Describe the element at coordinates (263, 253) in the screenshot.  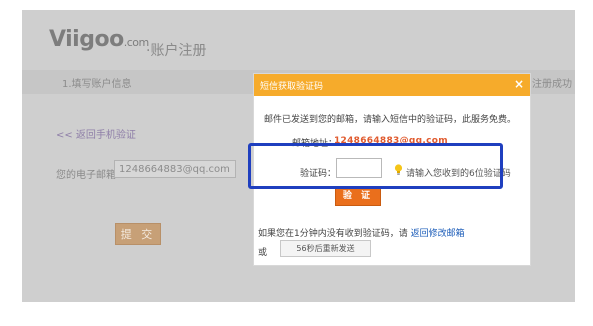
I see `or-text: 或` at that location.